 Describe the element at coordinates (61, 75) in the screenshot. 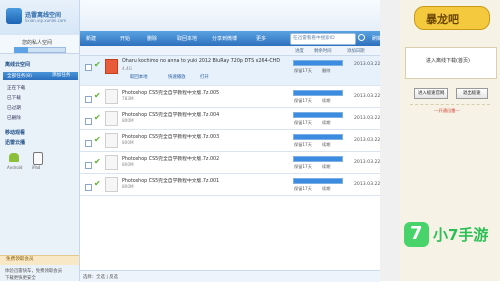

I see `add-task-button: 添加任务` at that location.